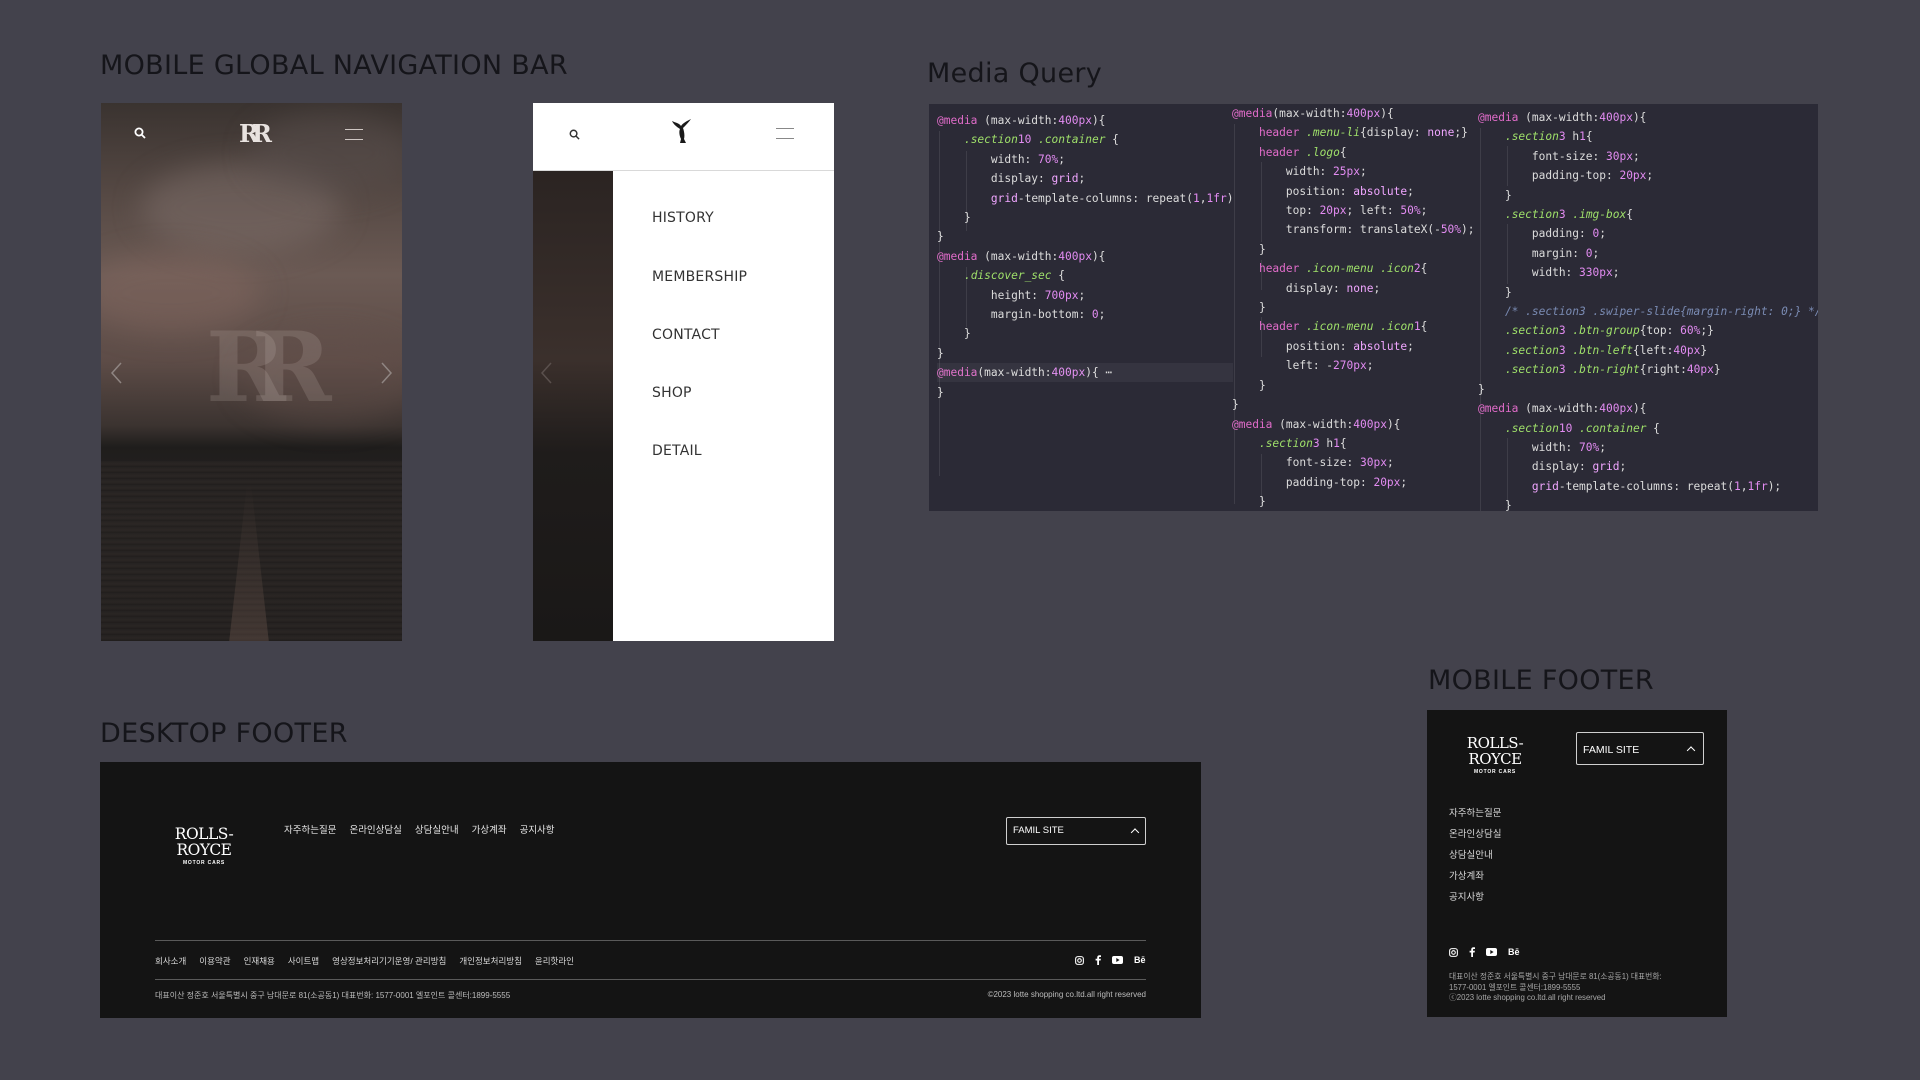  What do you see at coordinates (214, 961) in the screenshot?
I see `policy-link-terms: 이용약관` at bounding box center [214, 961].